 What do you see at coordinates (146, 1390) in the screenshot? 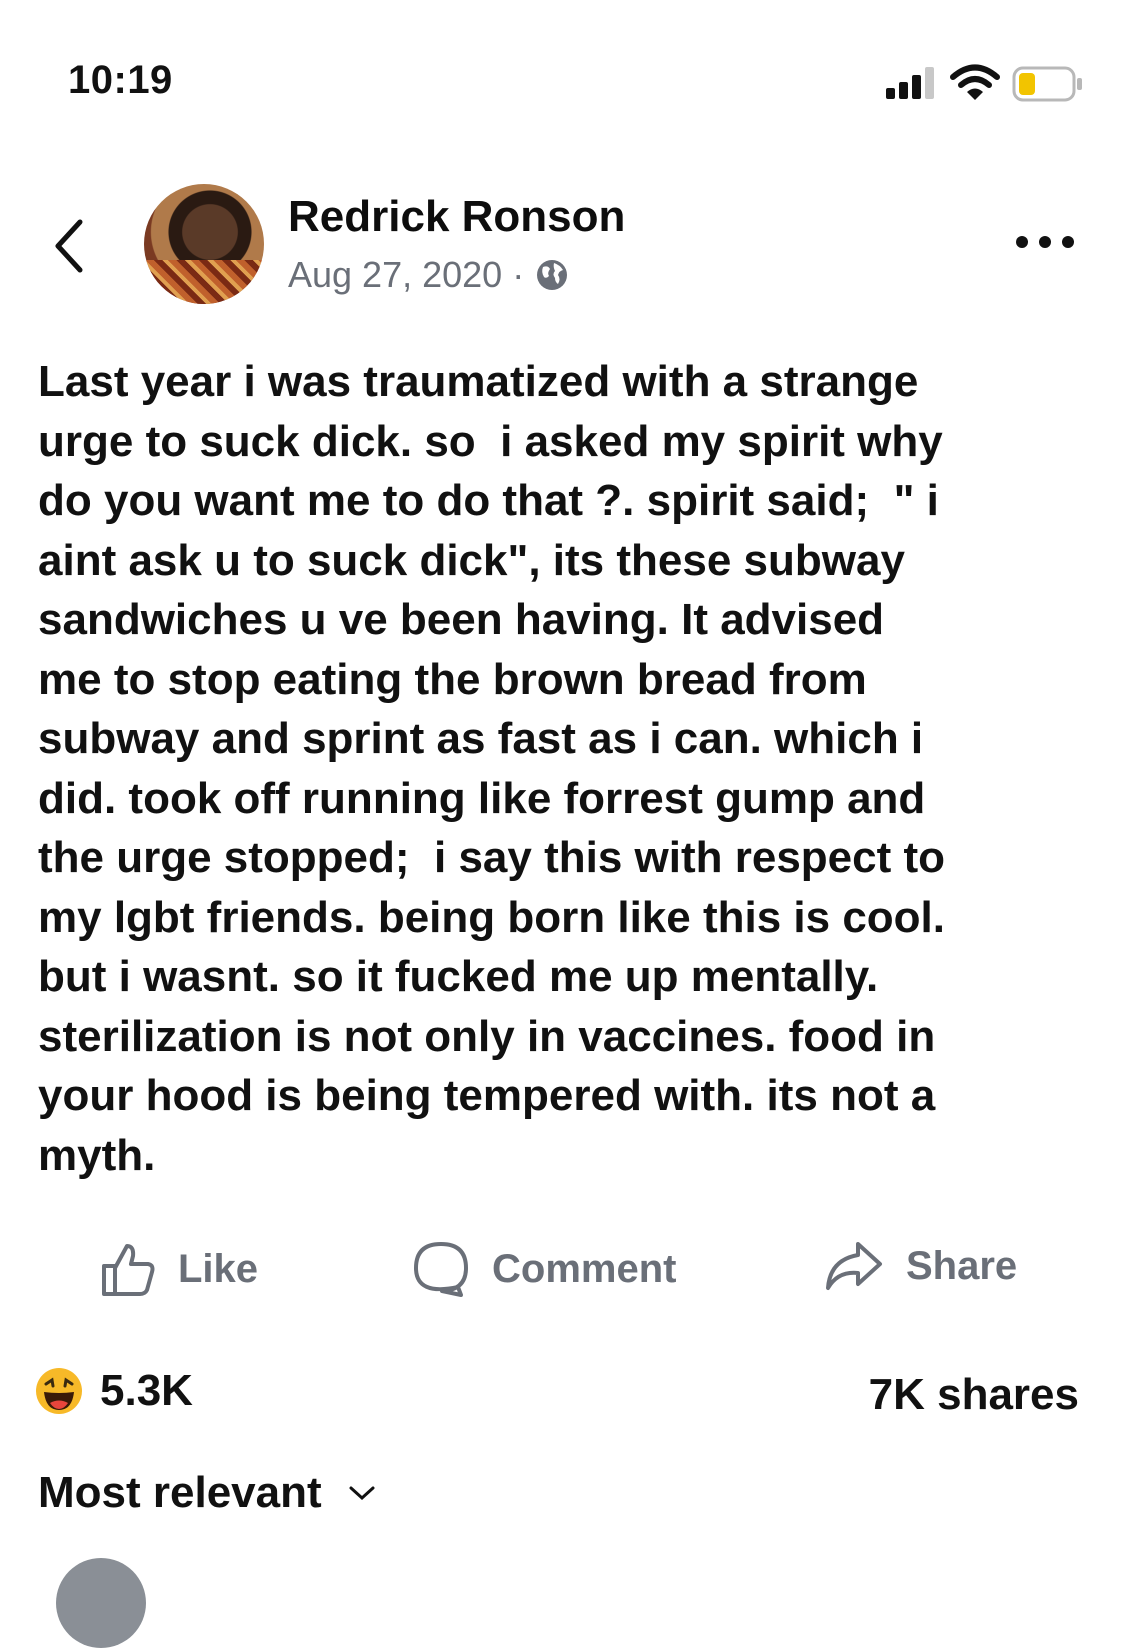
I see `reaction-count: 5.3K` at bounding box center [146, 1390].